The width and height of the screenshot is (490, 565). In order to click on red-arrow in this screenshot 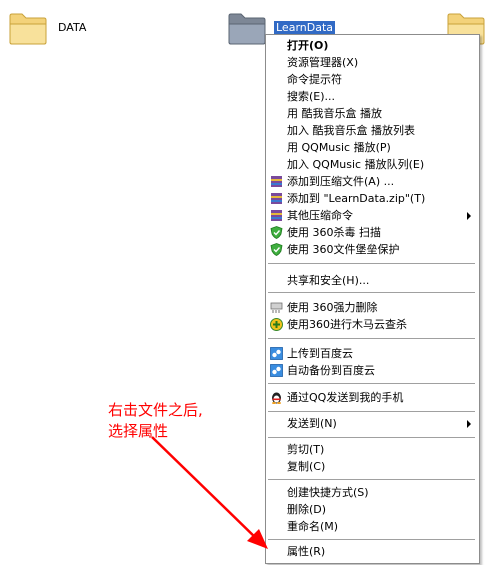, I will do `click(209, 492)`.